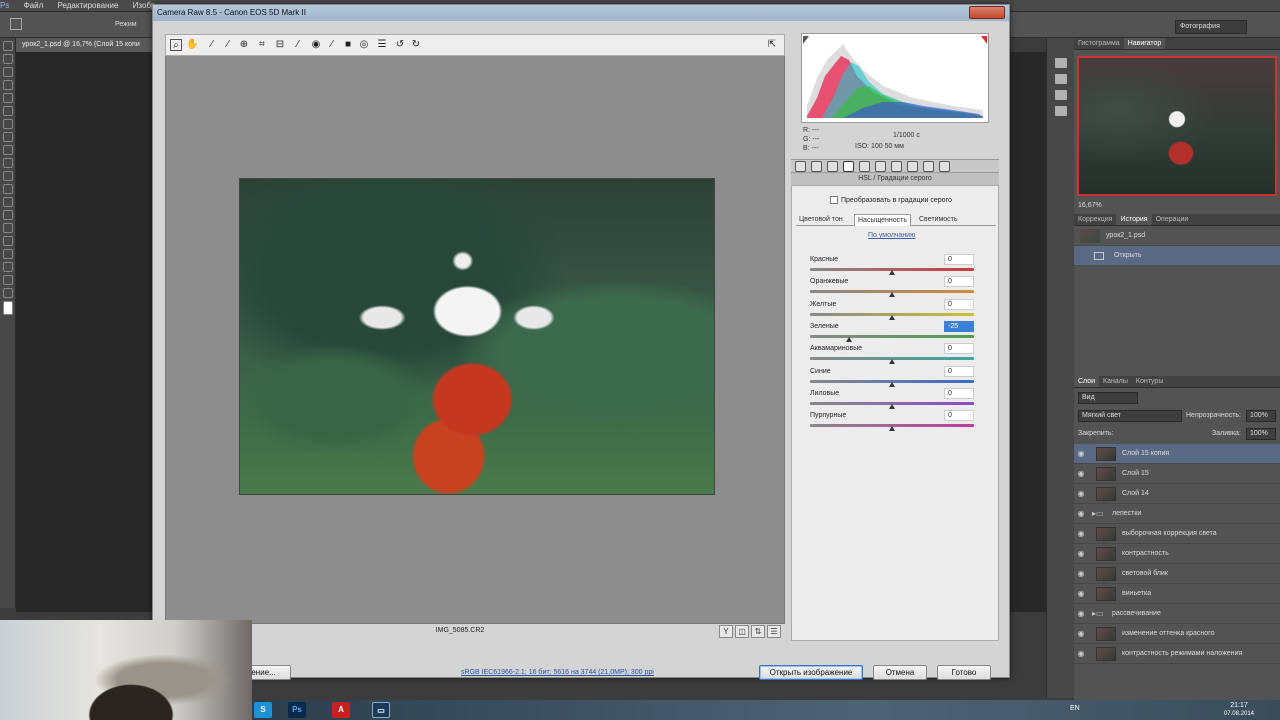 The width and height of the screenshot is (1280, 720). Describe the element at coordinates (811, 672) in the screenshot. I see `open-image-button: Открыть изображение` at that location.